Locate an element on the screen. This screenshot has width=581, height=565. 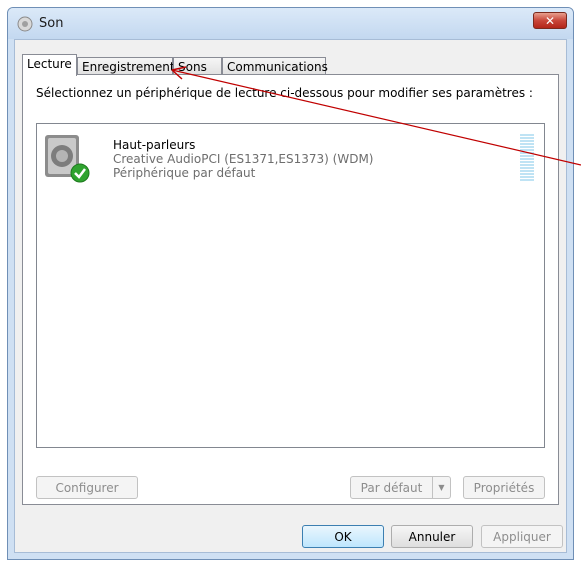
properties-button: Propriétés is located at coordinates (504, 487).